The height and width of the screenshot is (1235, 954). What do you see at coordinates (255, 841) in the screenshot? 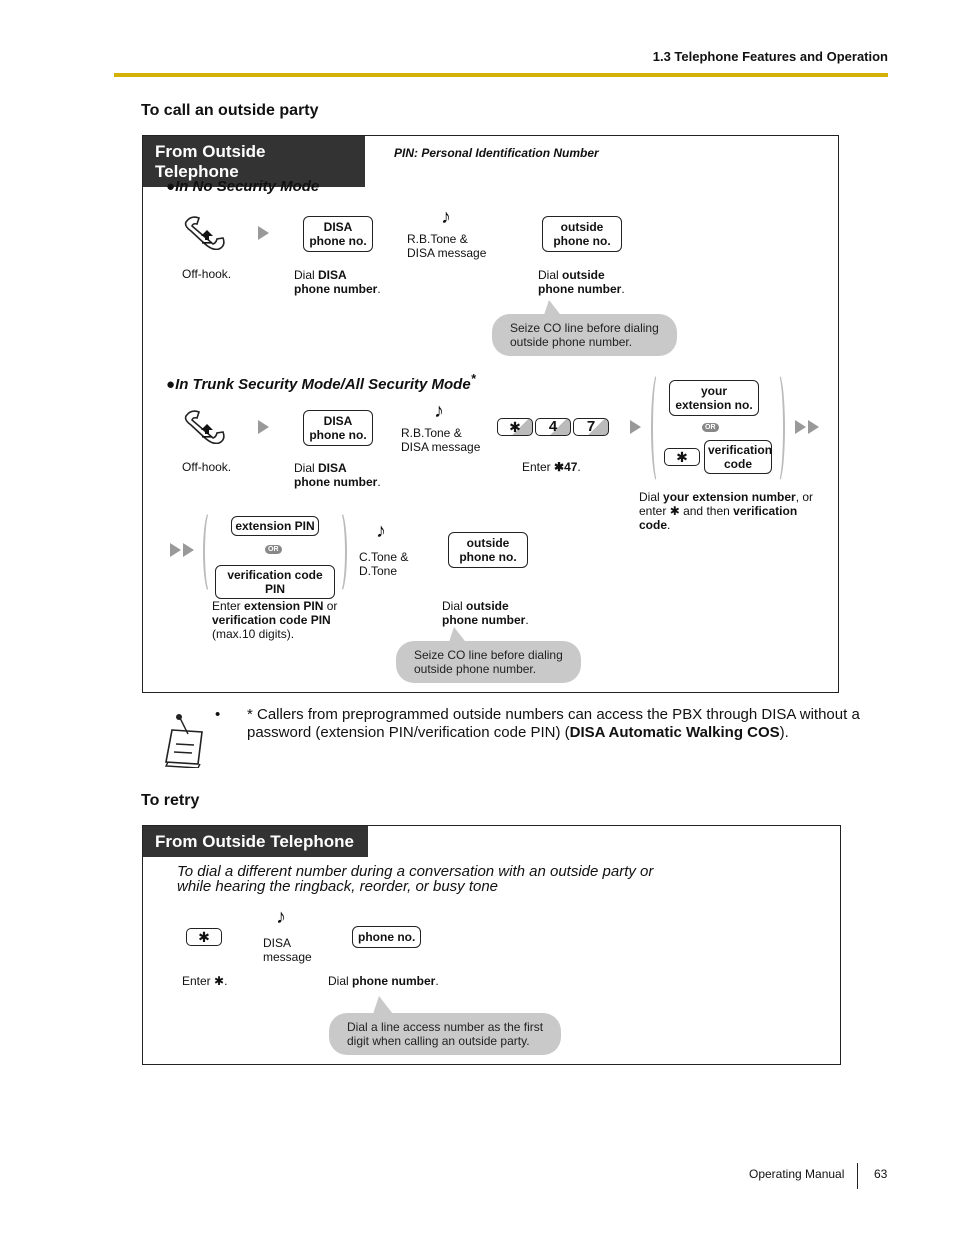
I see `panel-tab: From Outside Telephone` at bounding box center [255, 841].